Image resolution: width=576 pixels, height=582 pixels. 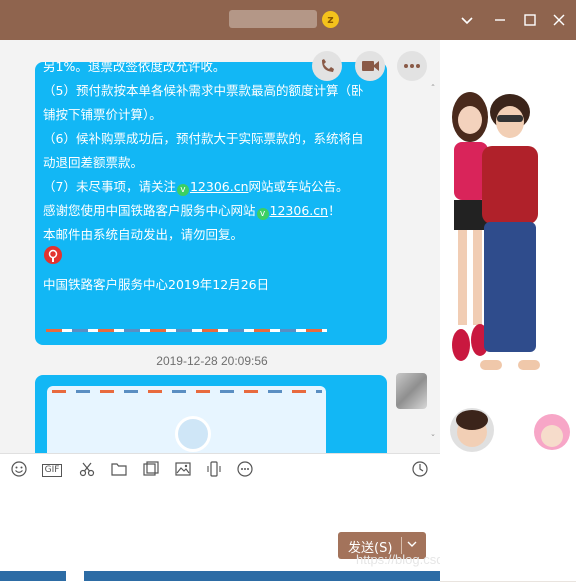 I want to click on scissors-icon, so click(x=87, y=469).